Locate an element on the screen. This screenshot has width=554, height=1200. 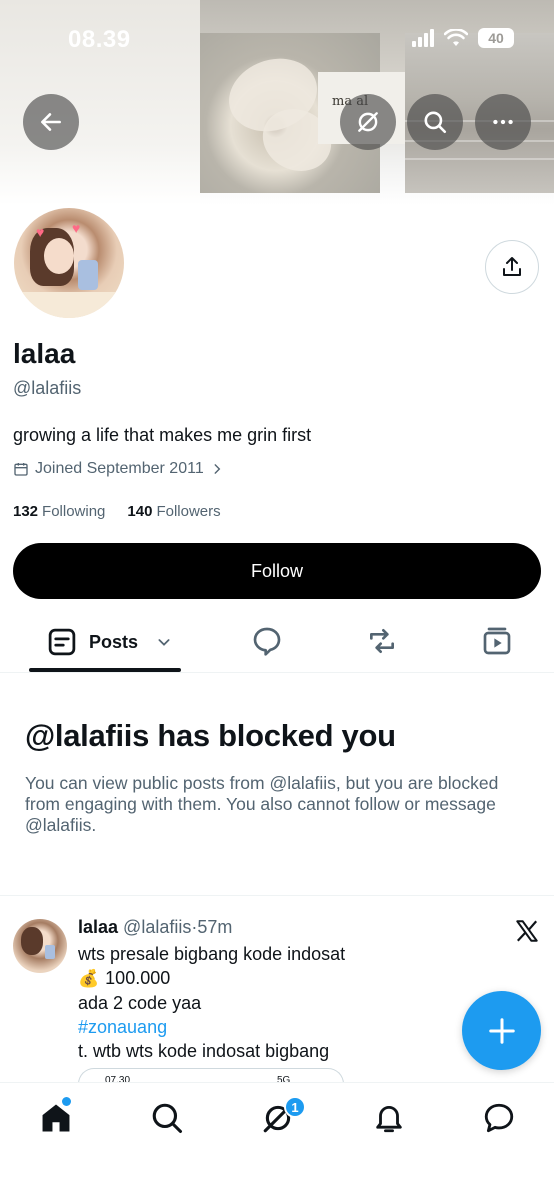
profile-avatar: ♥ ♥ is located at coordinates (69, 263).